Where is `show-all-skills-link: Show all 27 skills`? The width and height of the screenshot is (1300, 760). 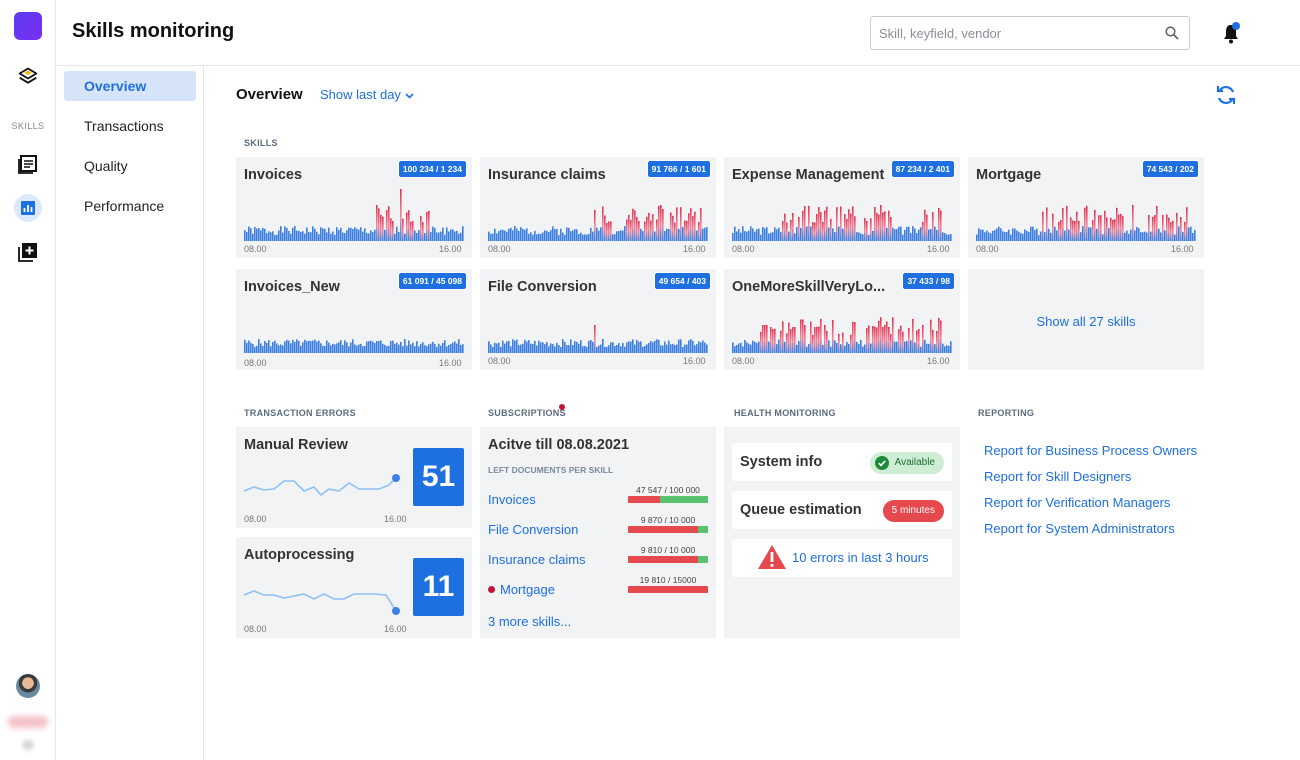
show-all-skills-link: Show all 27 skills is located at coordinates (1086, 321).